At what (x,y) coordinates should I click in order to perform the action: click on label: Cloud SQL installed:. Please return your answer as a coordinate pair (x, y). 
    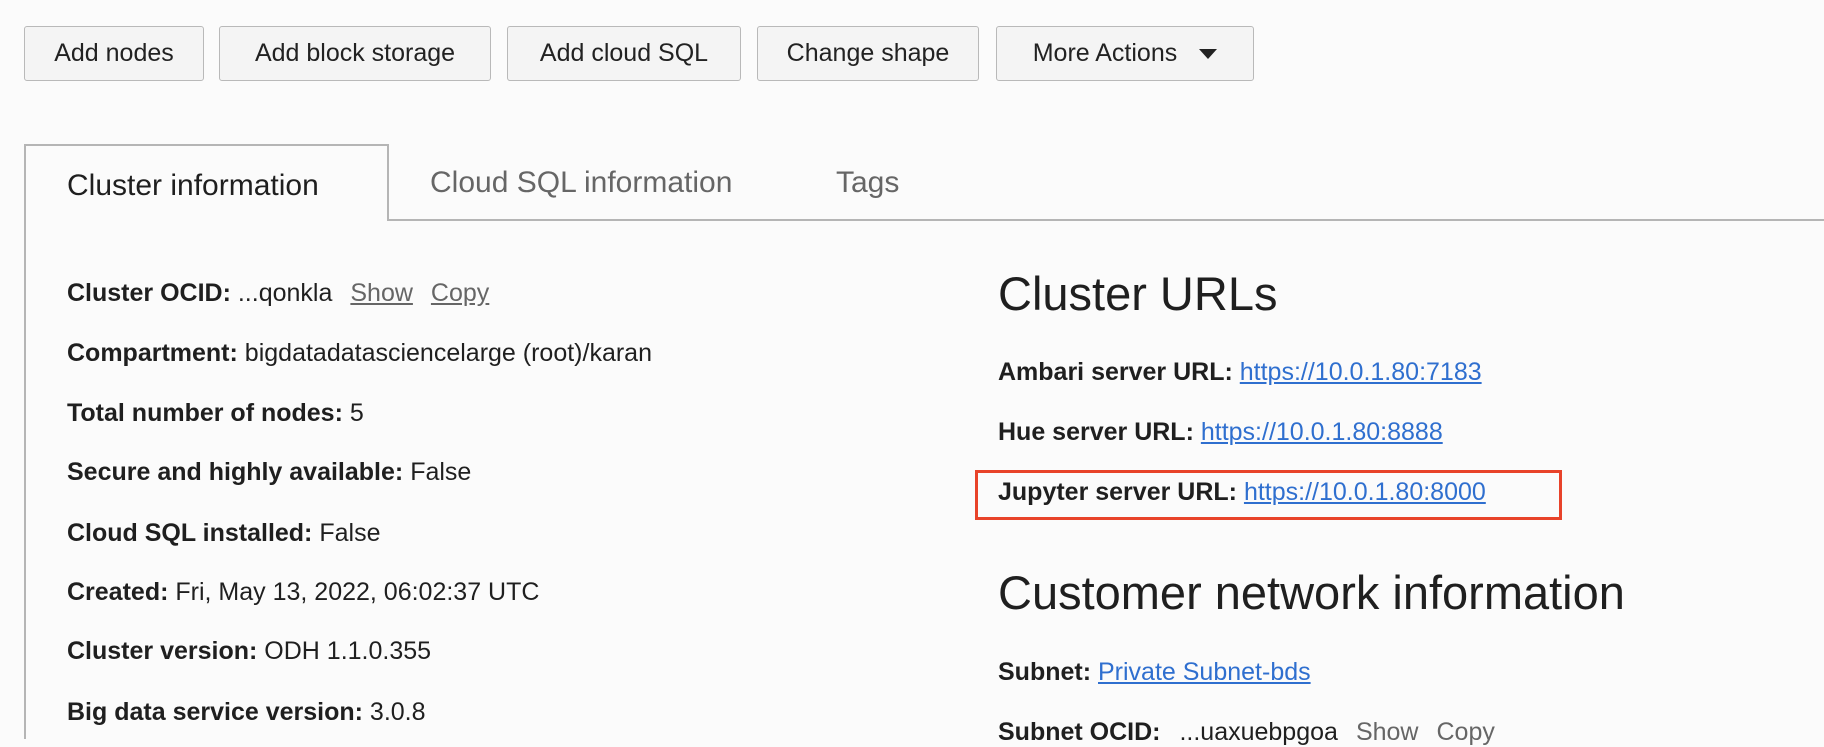
    Looking at the image, I should click on (190, 533).